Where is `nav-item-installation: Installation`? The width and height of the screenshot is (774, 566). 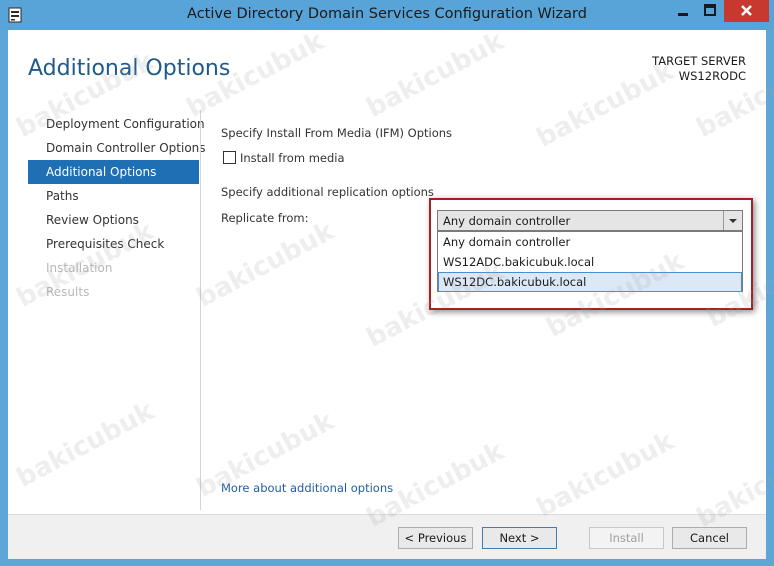
nav-item-installation: Installation is located at coordinates (79, 268).